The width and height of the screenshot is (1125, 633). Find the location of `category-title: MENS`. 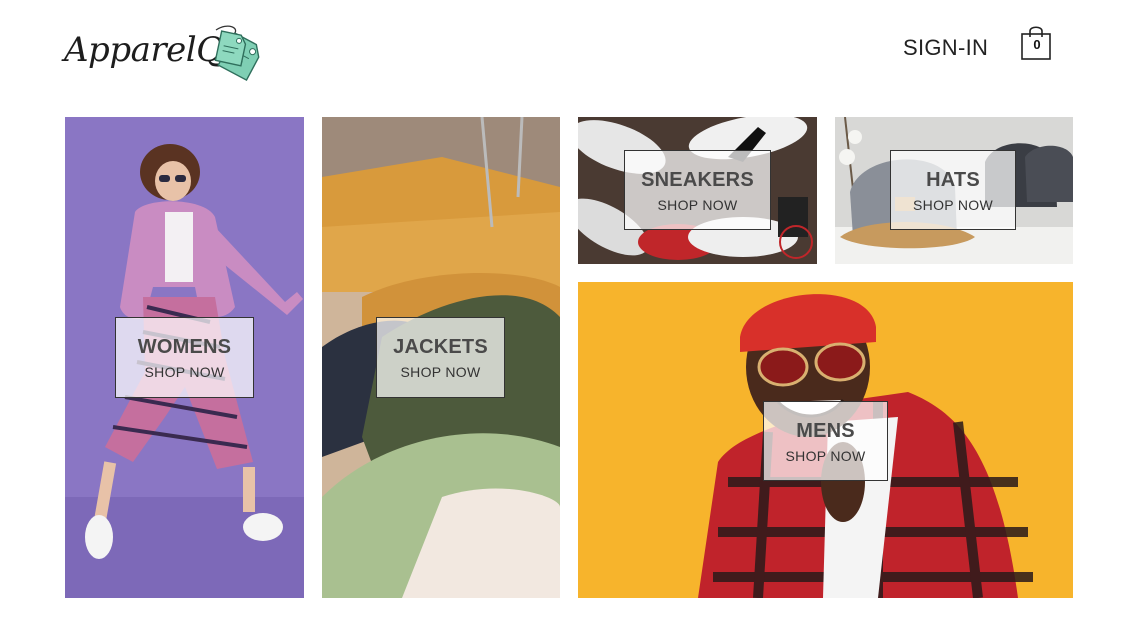

category-title: MENS is located at coordinates (825, 431).